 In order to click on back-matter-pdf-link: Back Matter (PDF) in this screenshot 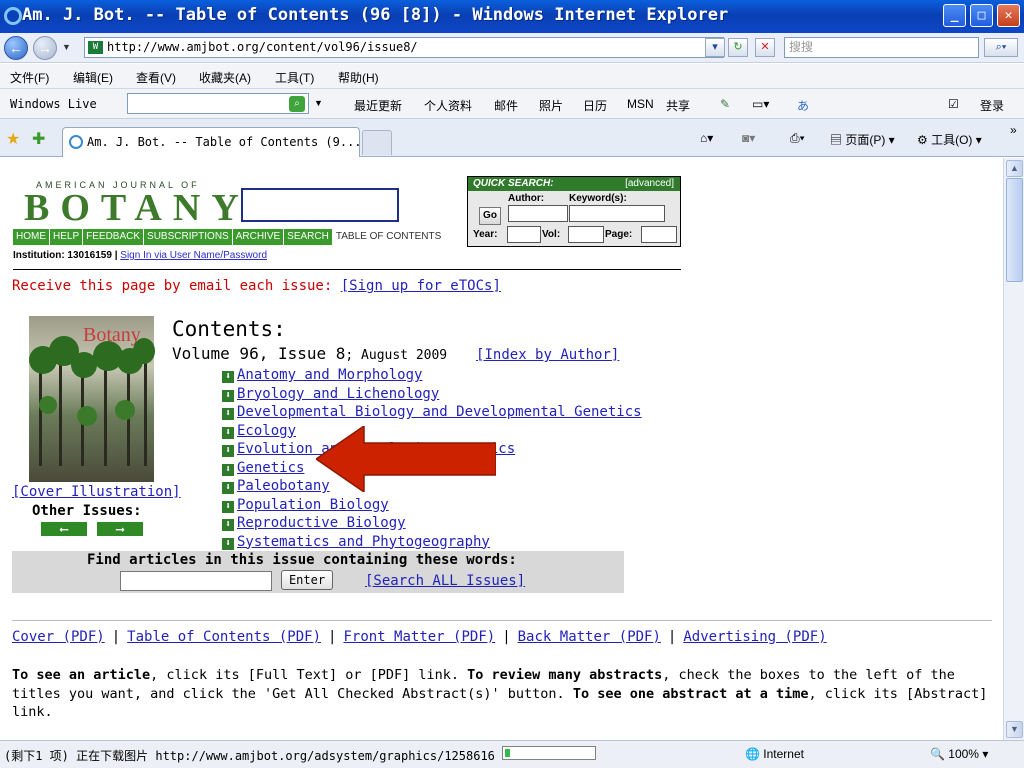, I will do `click(589, 637)`.